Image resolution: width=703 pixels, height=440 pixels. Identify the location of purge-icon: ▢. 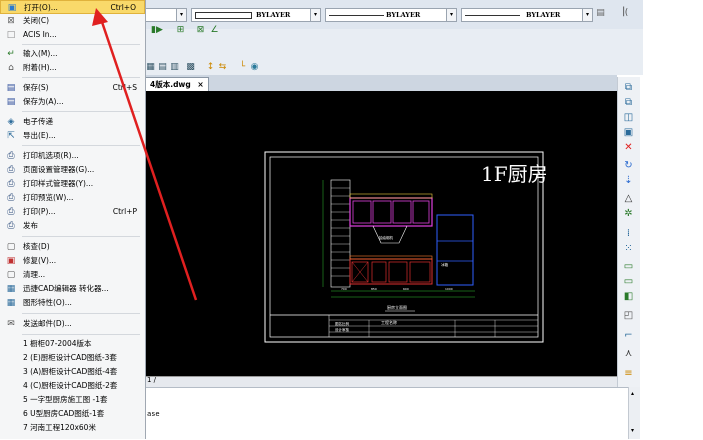
(11, 275).